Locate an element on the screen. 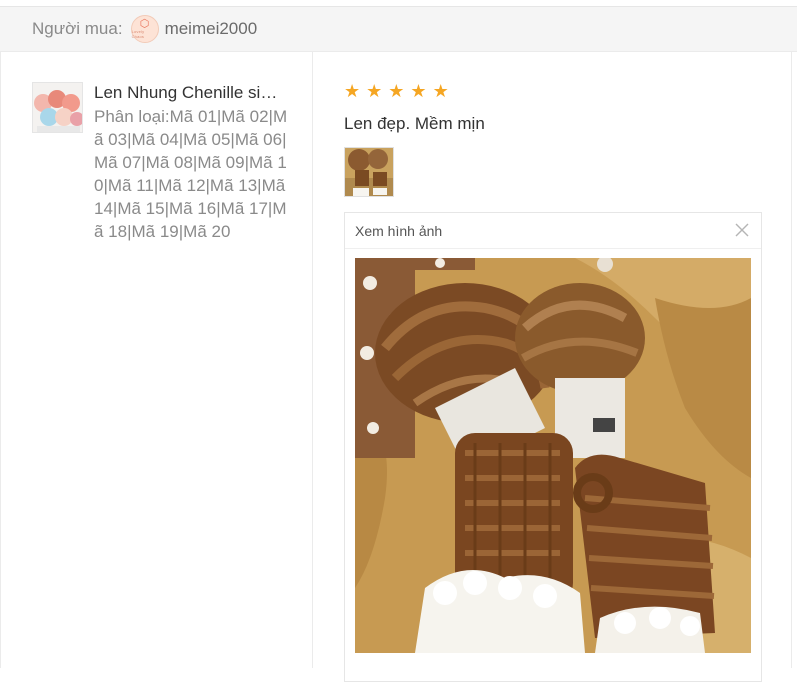 The height and width of the screenshot is (682, 797). rating-stars: ★ ★ ★ ★ ★ is located at coordinates (396, 91).